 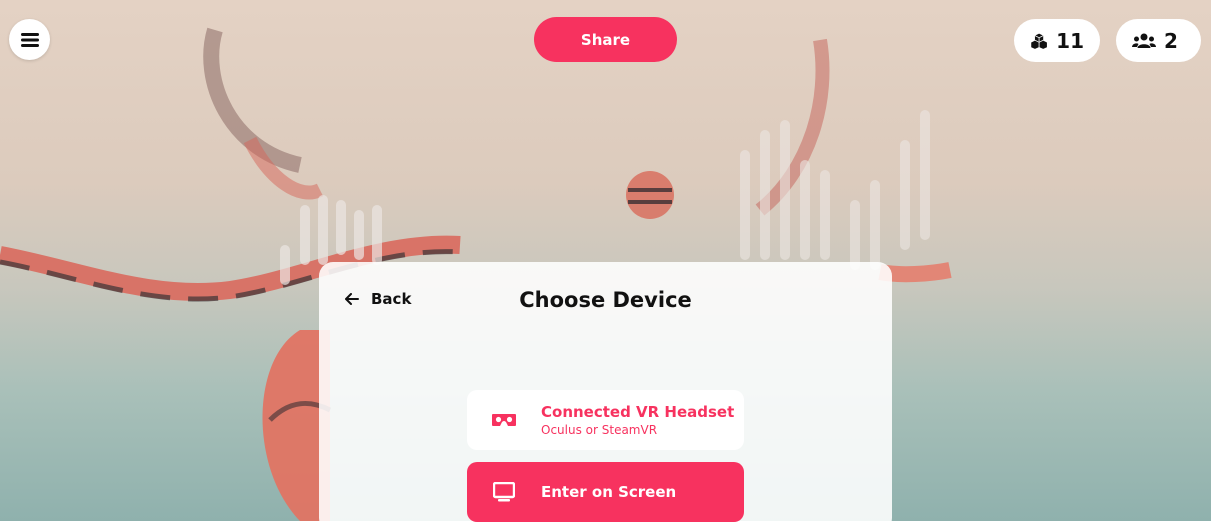 What do you see at coordinates (504, 492) in the screenshot?
I see `monitor-icon` at bounding box center [504, 492].